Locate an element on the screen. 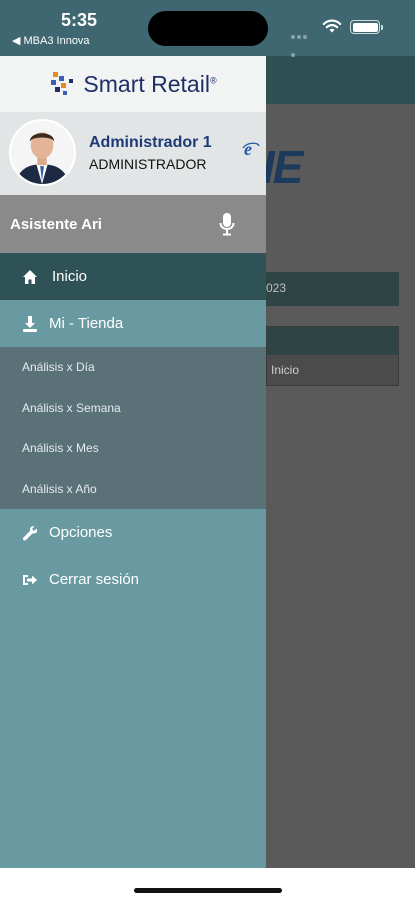 This screenshot has height=900, width=415. menu-item-label: Opciones is located at coordinates (81, 532).